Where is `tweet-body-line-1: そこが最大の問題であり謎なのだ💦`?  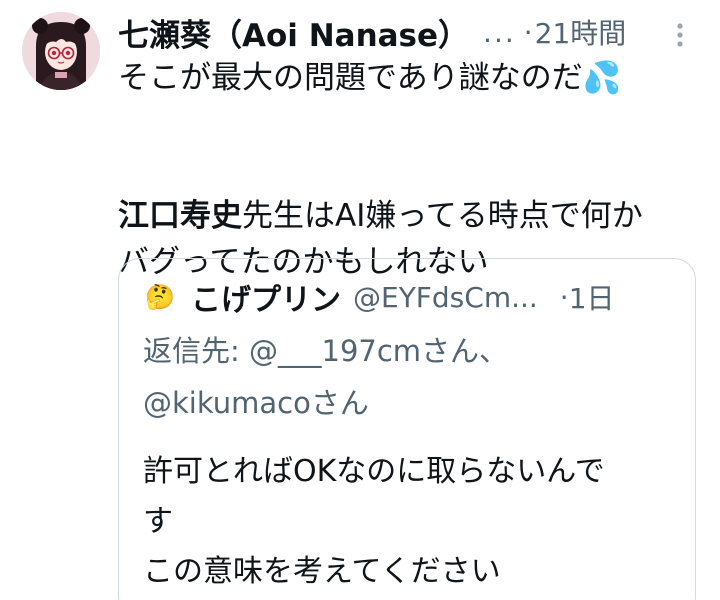 tweet-body-line-1: そこが最大の問題であり謎なのだ💦 is located at coordinates (413, 78).